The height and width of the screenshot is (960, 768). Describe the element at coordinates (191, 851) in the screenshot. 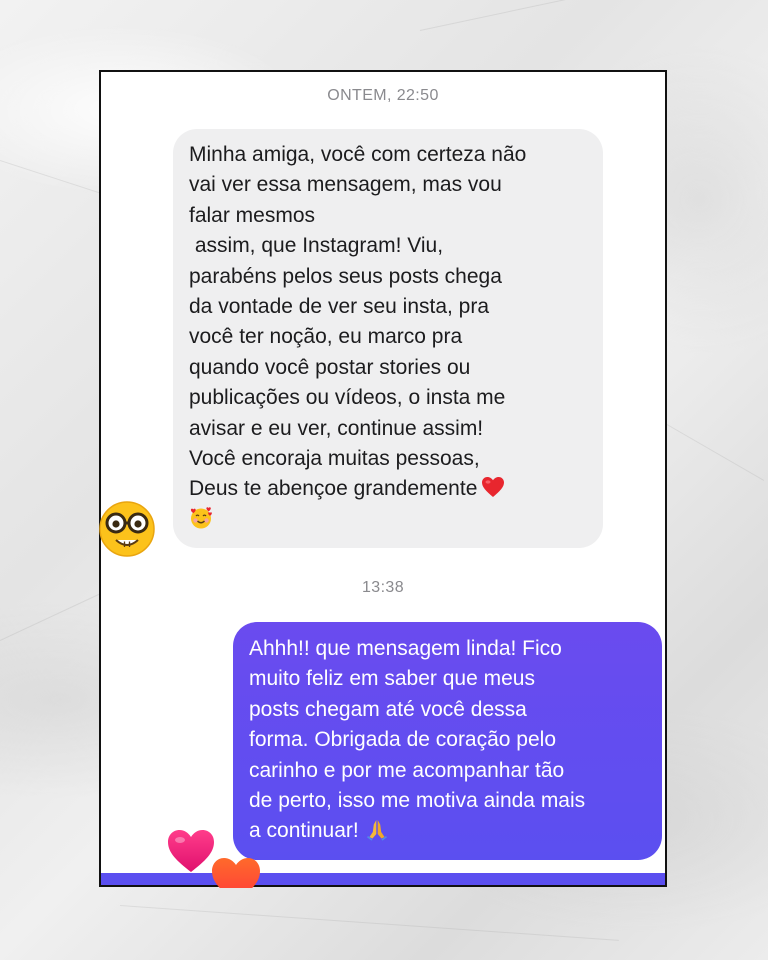

I see `pink-heart-icon` at that location.